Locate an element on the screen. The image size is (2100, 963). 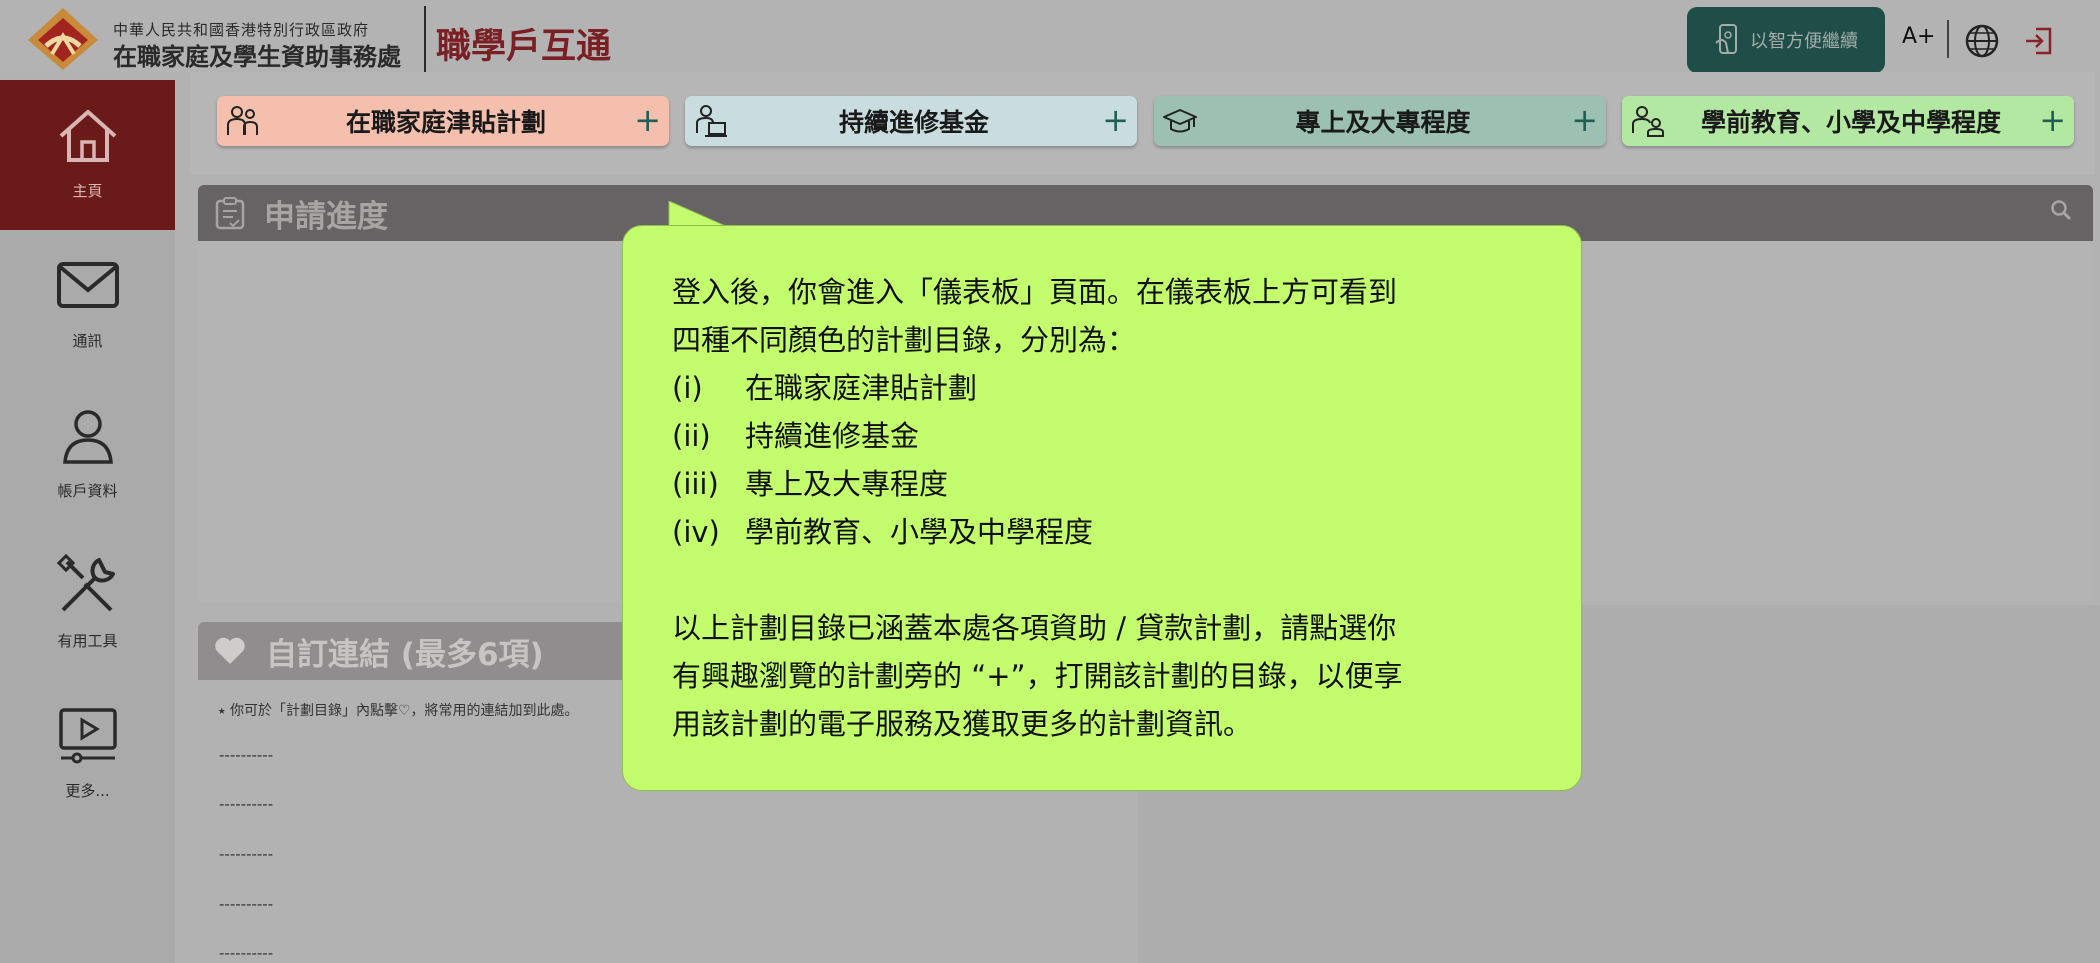
clipboard-icon is located at coordinates (230, 213).